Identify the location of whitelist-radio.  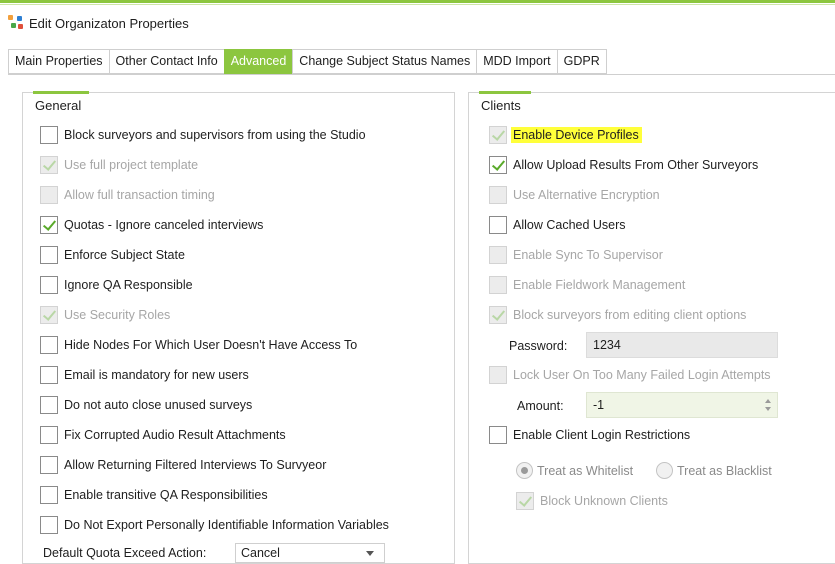
(524, 470).